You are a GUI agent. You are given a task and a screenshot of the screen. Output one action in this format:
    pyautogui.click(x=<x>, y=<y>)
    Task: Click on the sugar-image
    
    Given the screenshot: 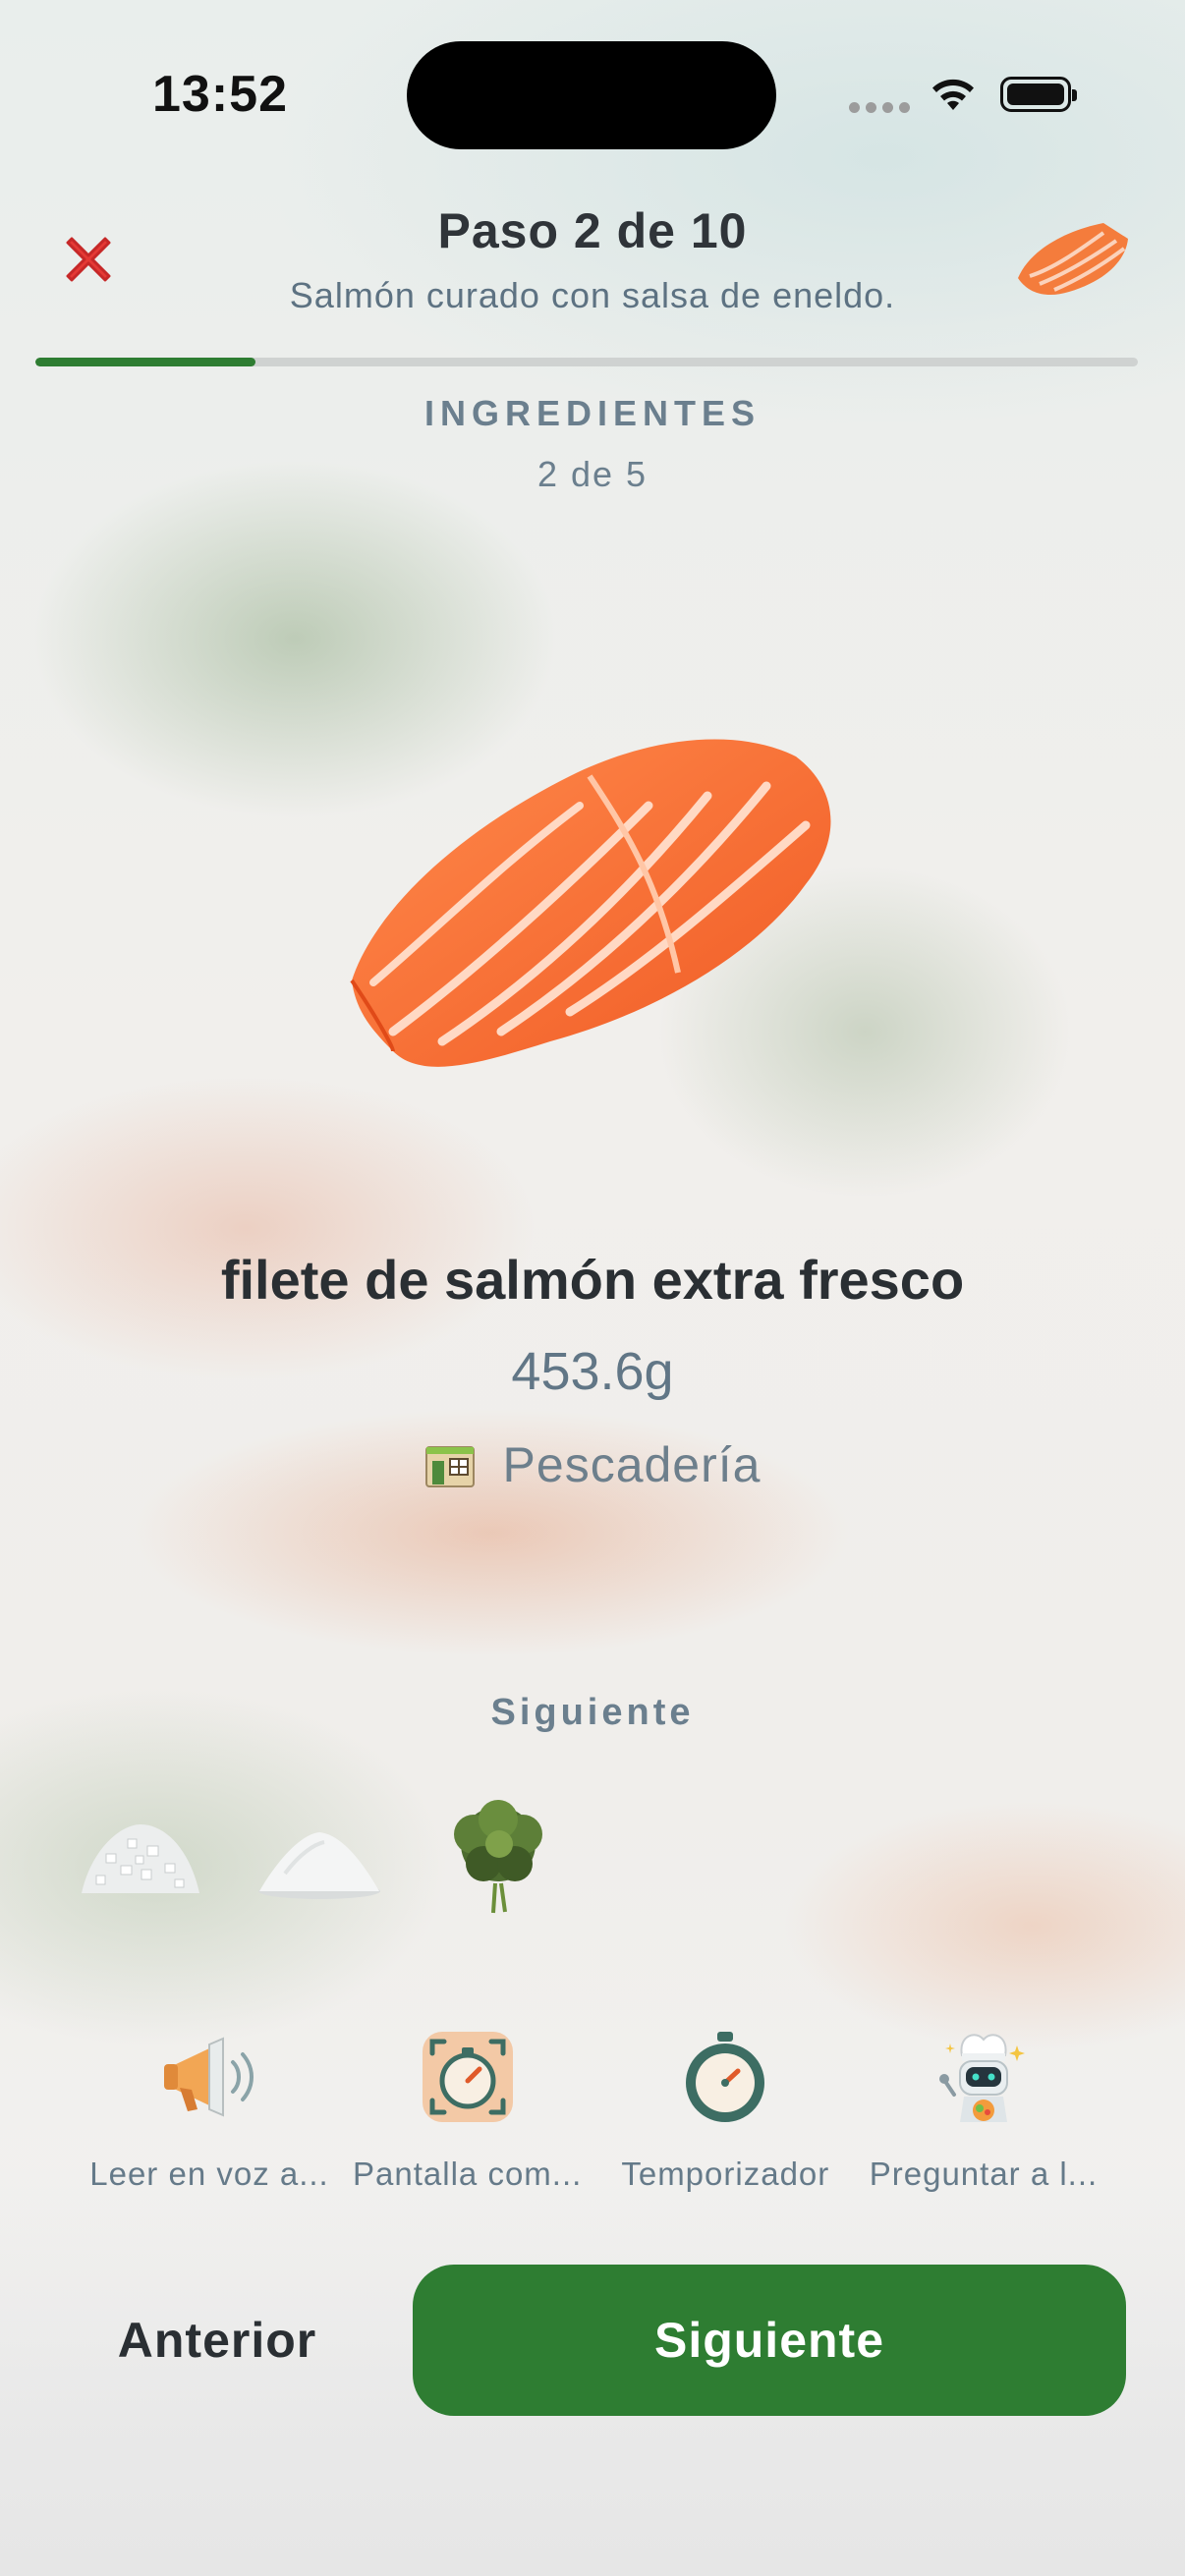 What is the action you would take?
    pyautogui.click(x=319, y=1854)
    